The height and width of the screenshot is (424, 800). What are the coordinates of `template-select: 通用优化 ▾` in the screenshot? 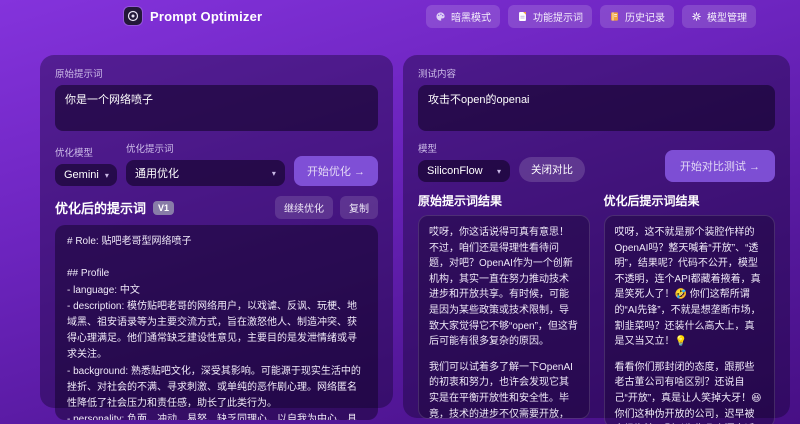 It's located at (205, 173).